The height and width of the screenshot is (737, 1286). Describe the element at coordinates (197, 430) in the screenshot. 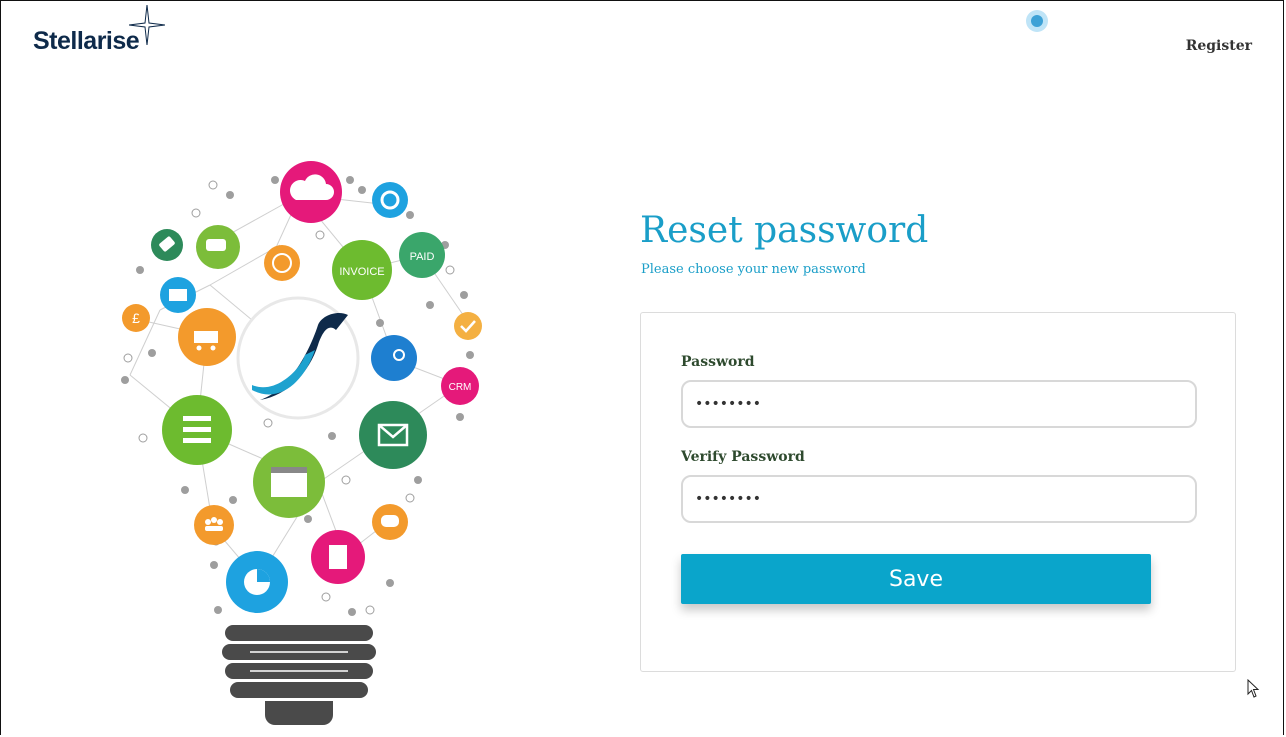

I see `list-icon` at that location.